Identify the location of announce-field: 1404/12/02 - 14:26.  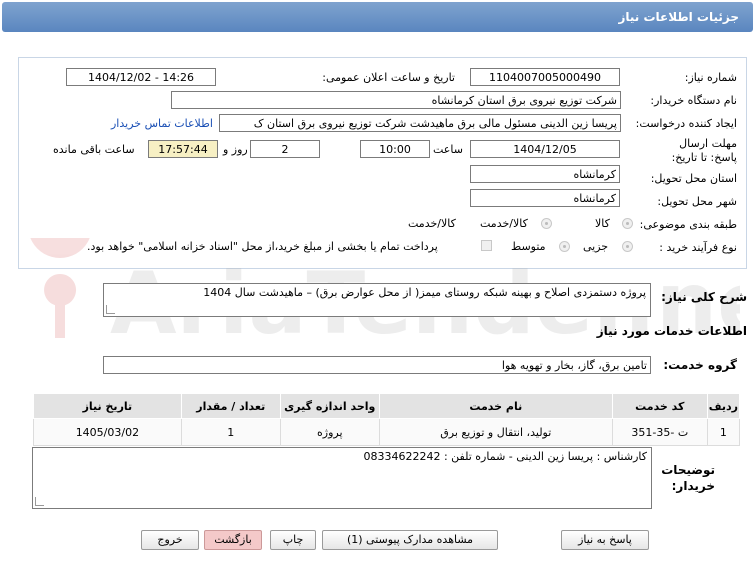
(141, 77).